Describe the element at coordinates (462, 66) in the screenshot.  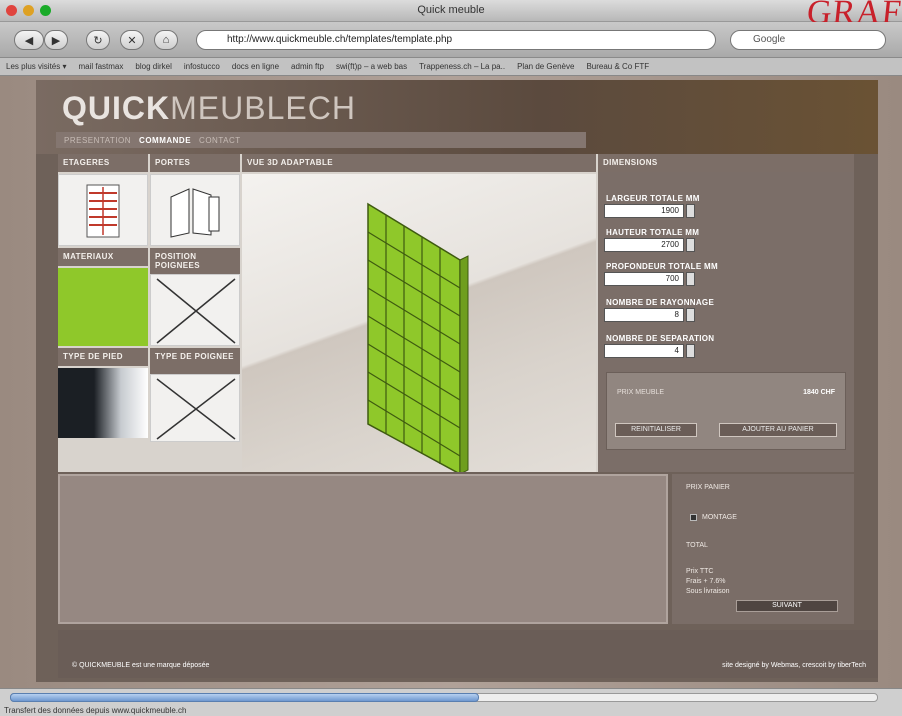
I see `bookmark-item: Trappeness.ch – La pa..` at that location.